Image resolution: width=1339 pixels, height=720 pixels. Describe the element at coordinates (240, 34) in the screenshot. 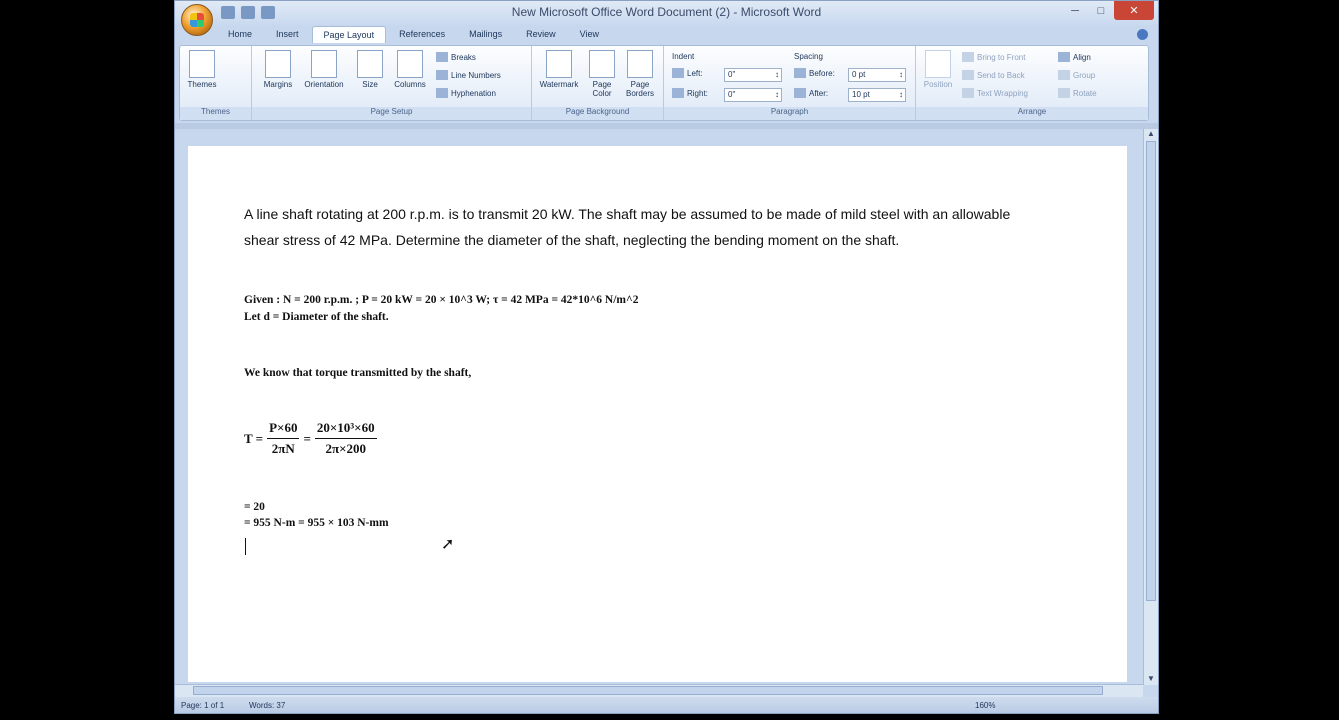

I see `tab-home: Home` at that location.